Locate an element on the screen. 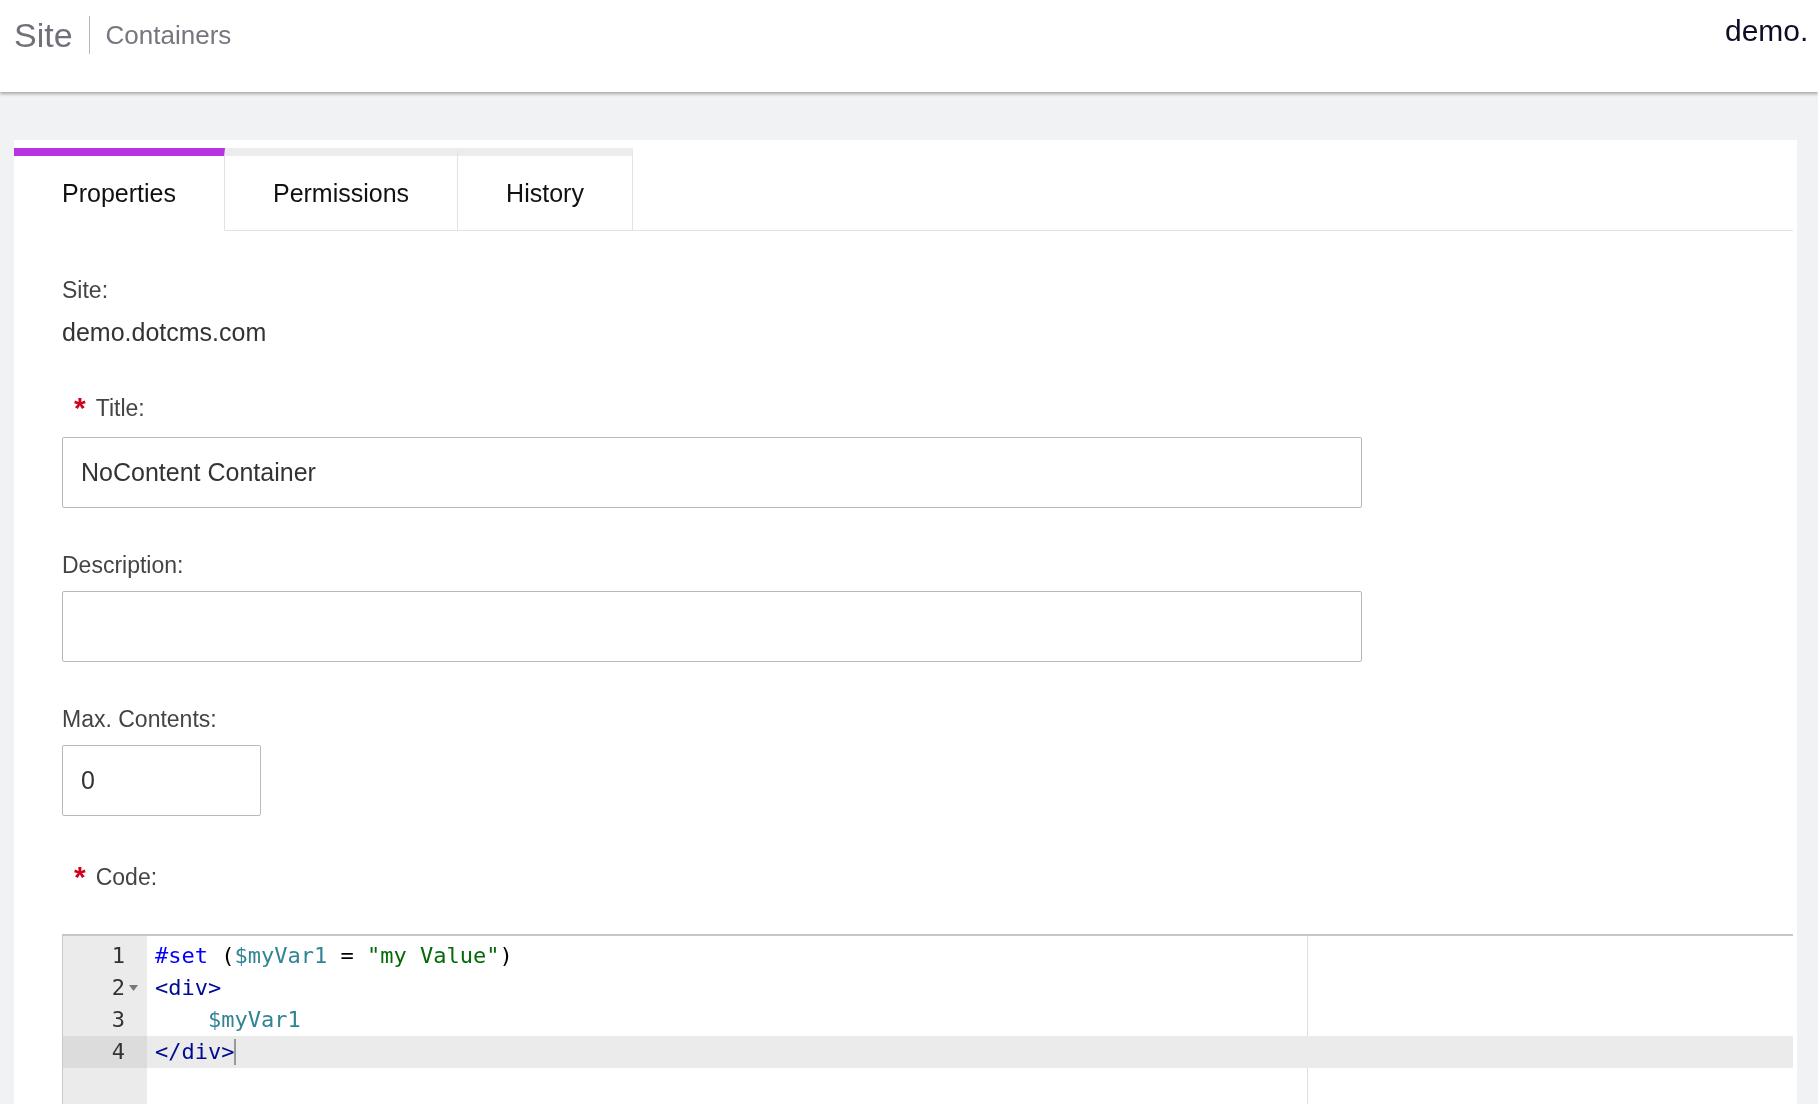 This screenshot has height=1104, width=1818. input-field: 0 is located at coordinates (161, 780).